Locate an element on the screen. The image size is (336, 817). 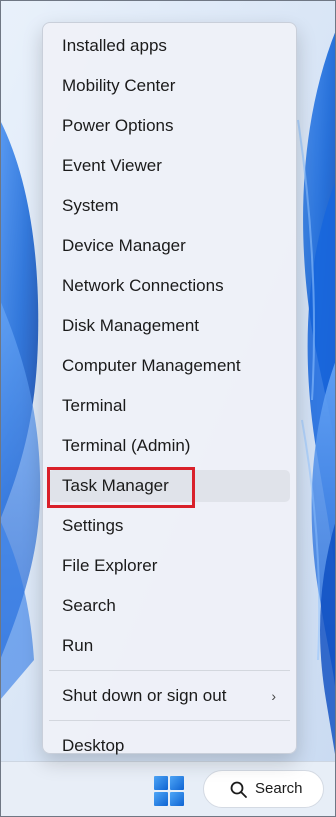
taskbar-search-label: Search is located at coordinates (279, 788).